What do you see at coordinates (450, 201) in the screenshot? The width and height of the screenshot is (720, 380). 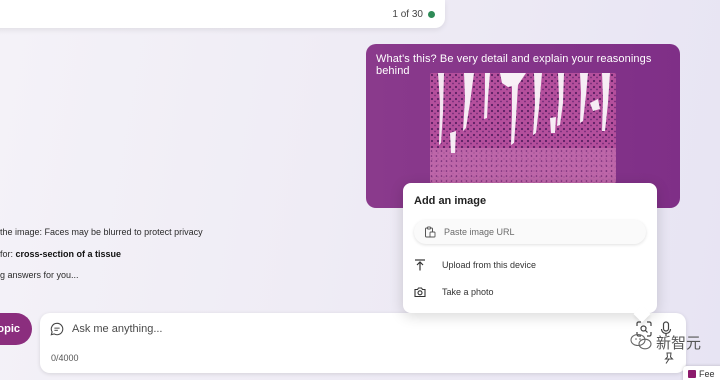 I see `popover-title: Add an image` at bounding box center [450, 201].